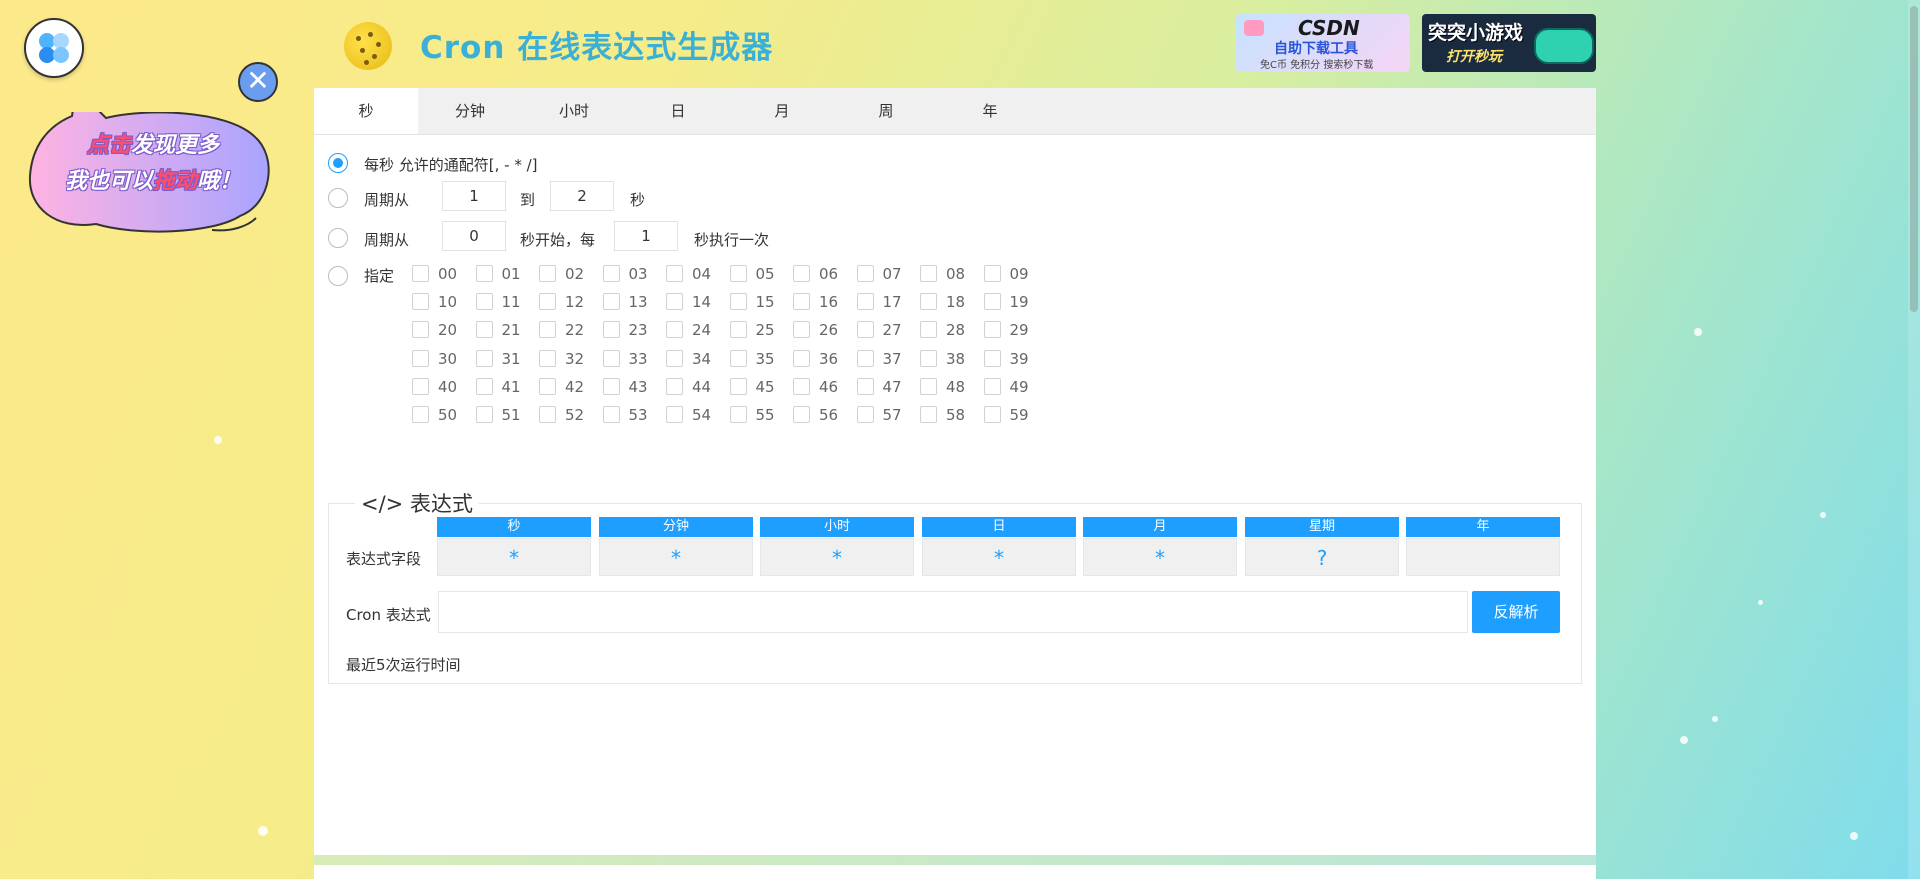 This screenshot has height=879, width=1920. Describe the element at coordinates (444, 359) in the screenshot. I see `second-checkbox: 30` at that location.